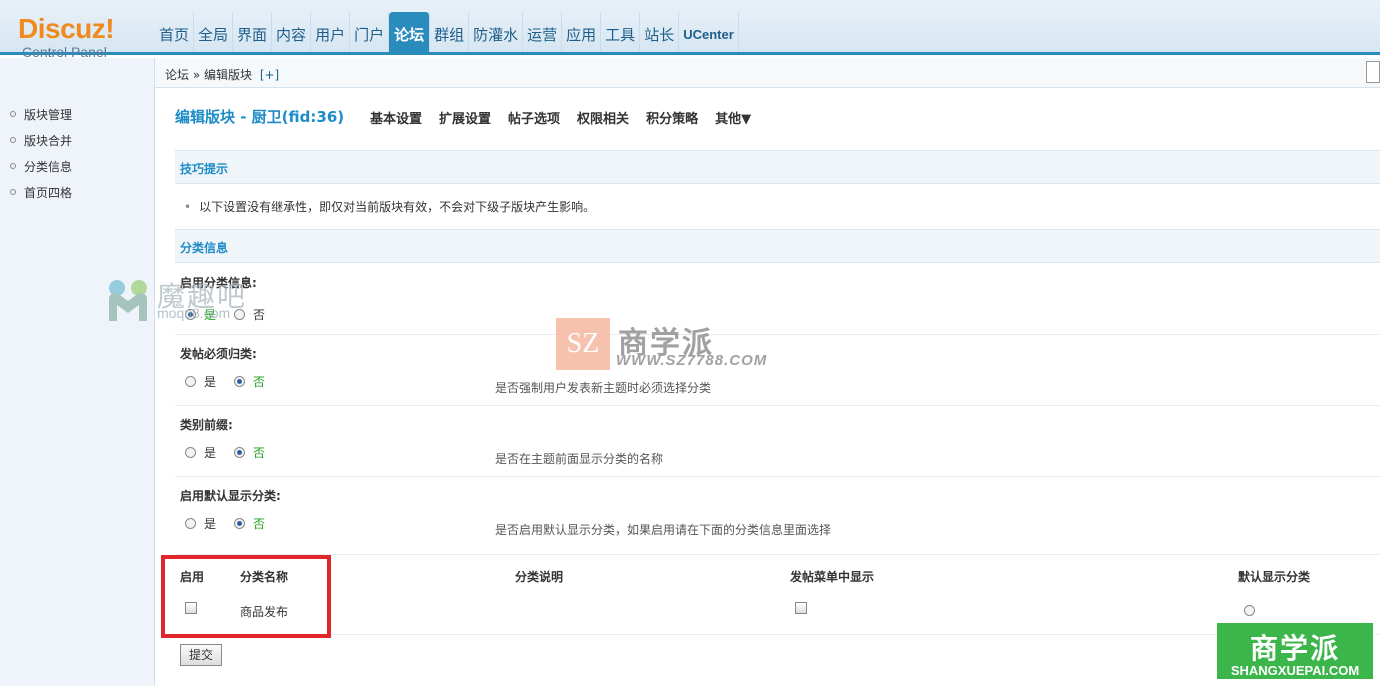 Image resolution: width=1380 pixels, height=686 pixels. I want to click on setting-description: 是否强制用户发表新主题时必须选择分类, so click(603, 388).